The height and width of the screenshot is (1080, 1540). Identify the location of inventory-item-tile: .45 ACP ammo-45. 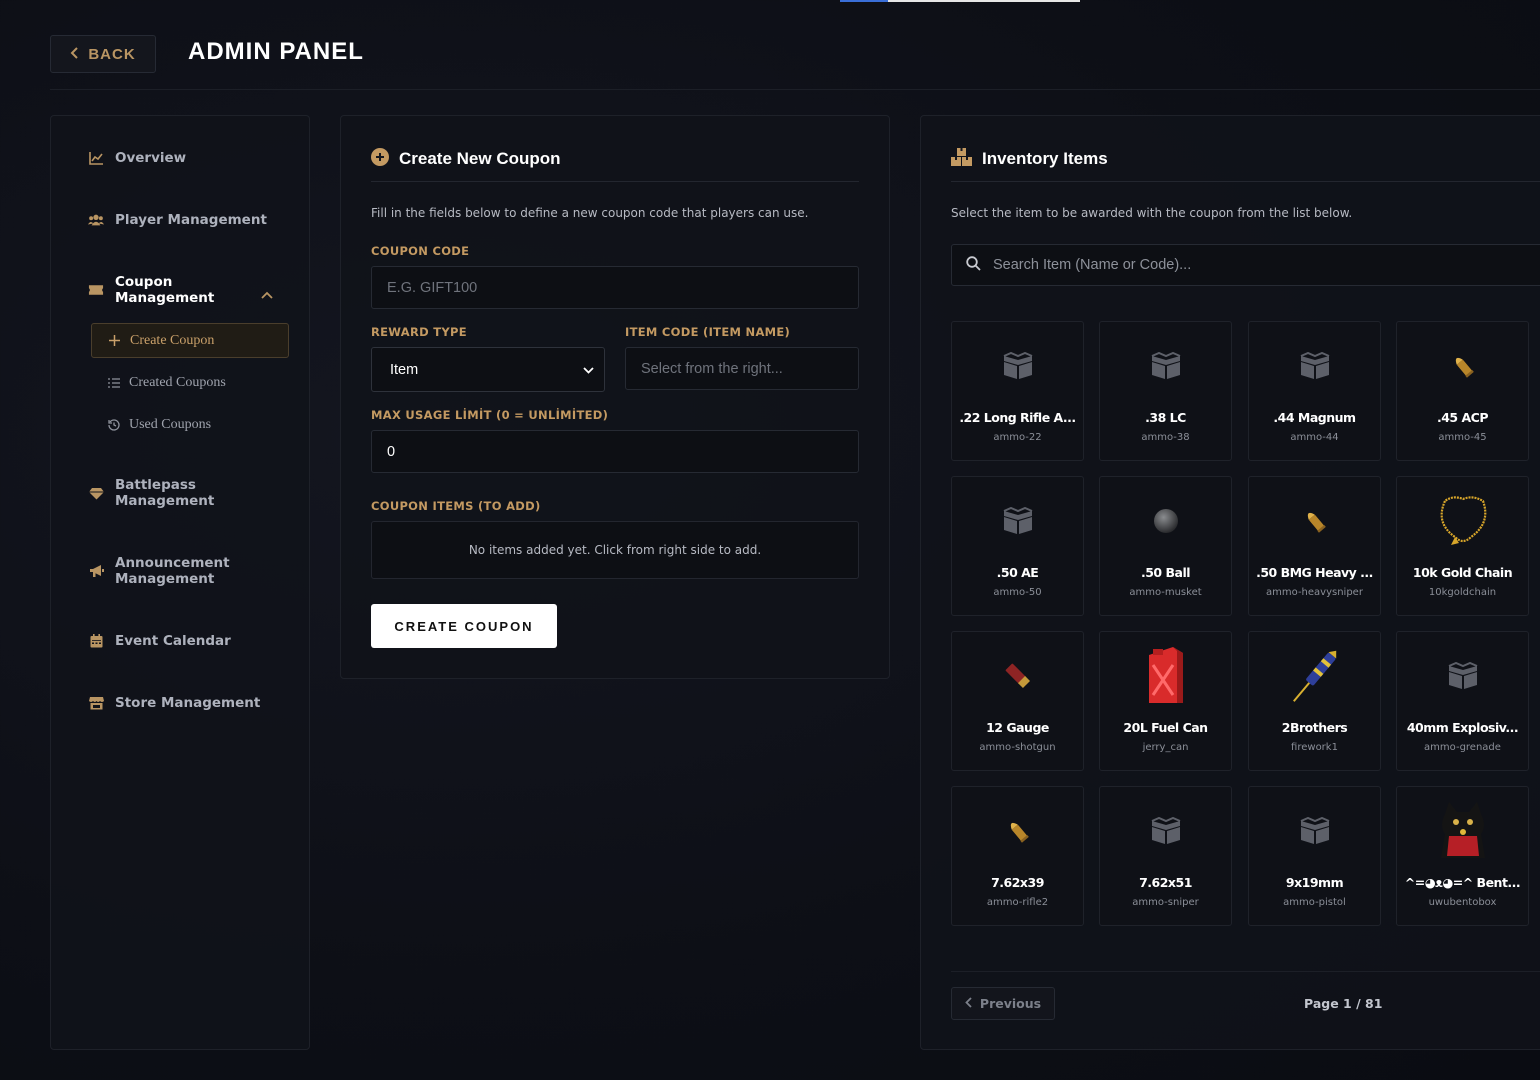
(1462, 391).